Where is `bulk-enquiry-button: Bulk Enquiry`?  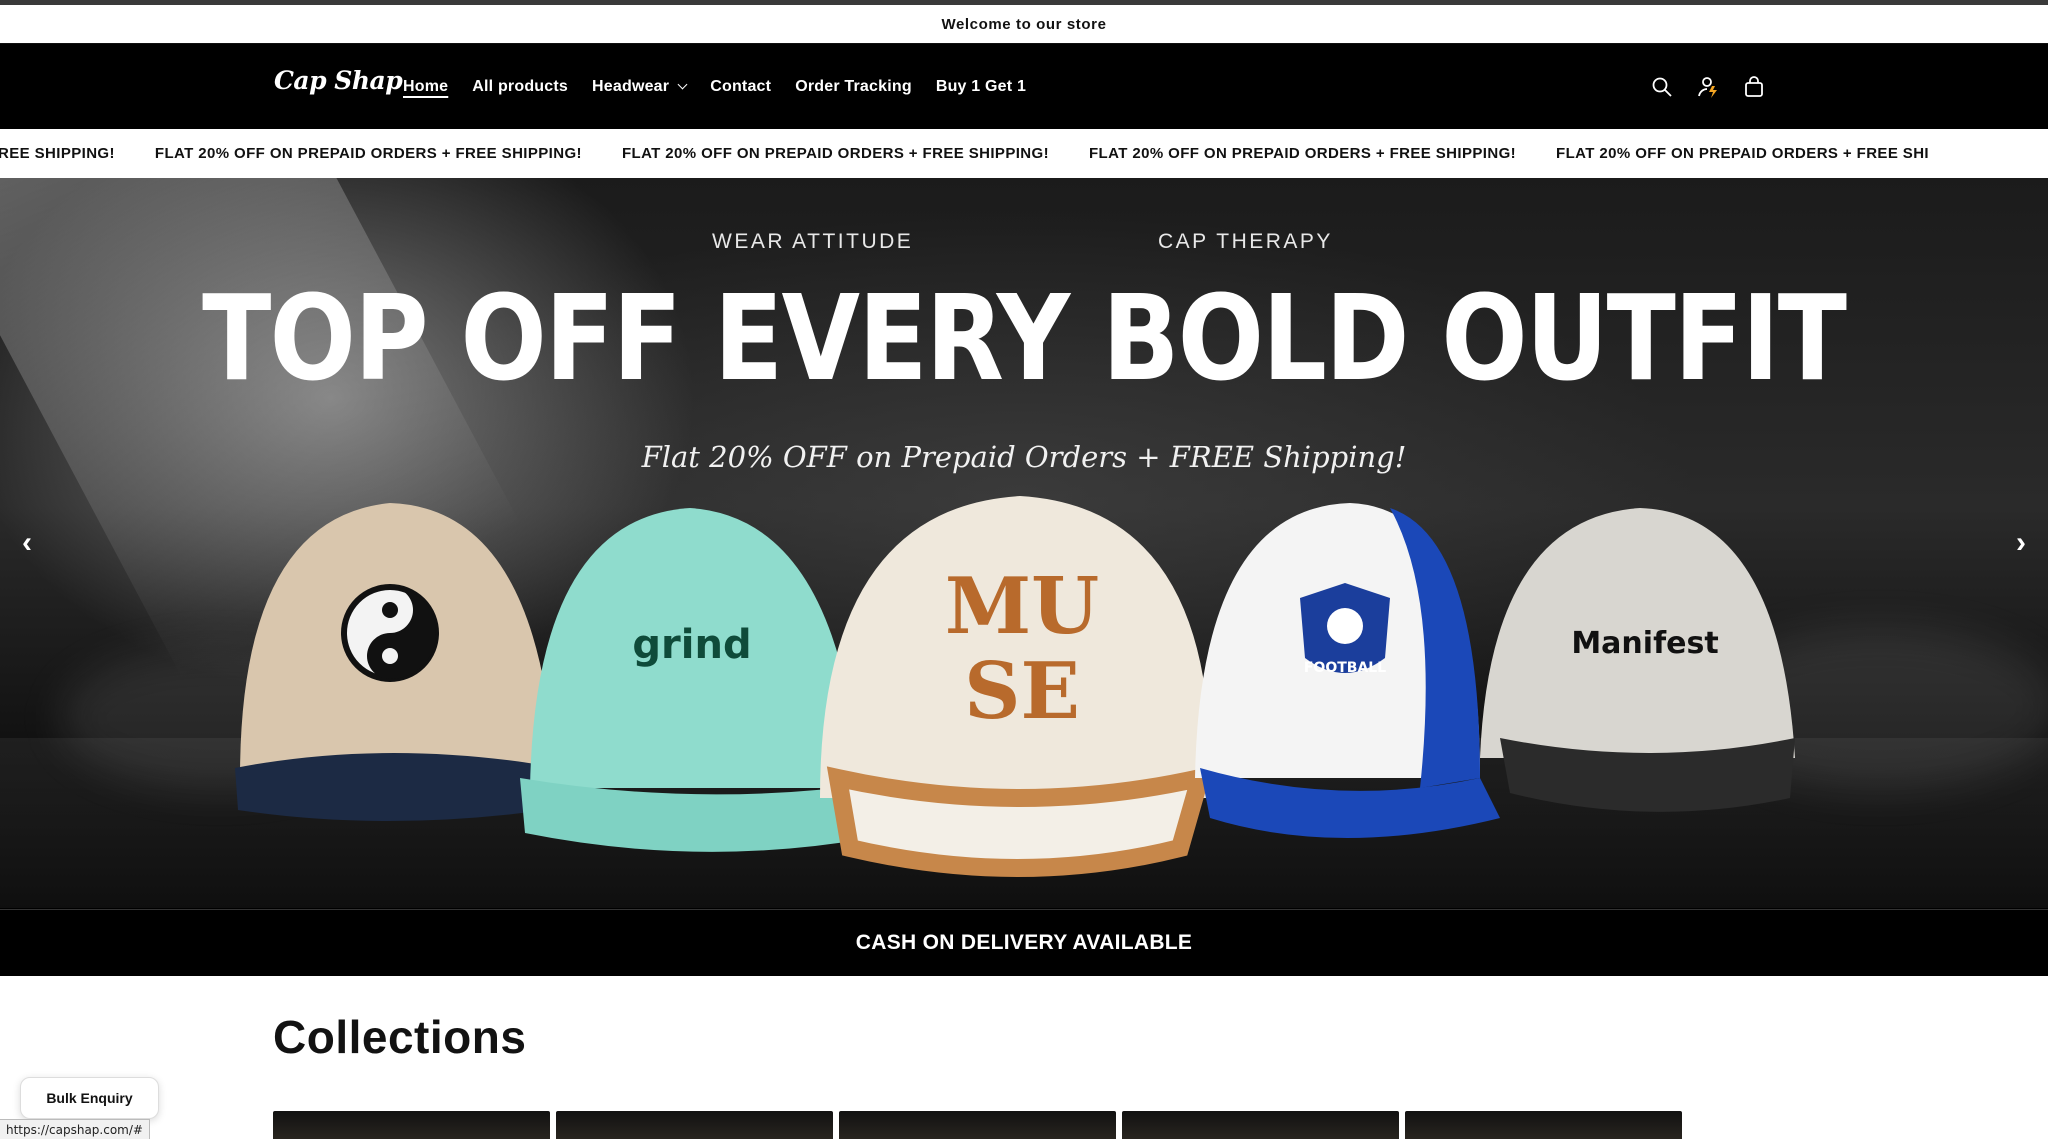
bulk-enquiry-button: Bulk Enquiry is located at coordinates (89, 1098).